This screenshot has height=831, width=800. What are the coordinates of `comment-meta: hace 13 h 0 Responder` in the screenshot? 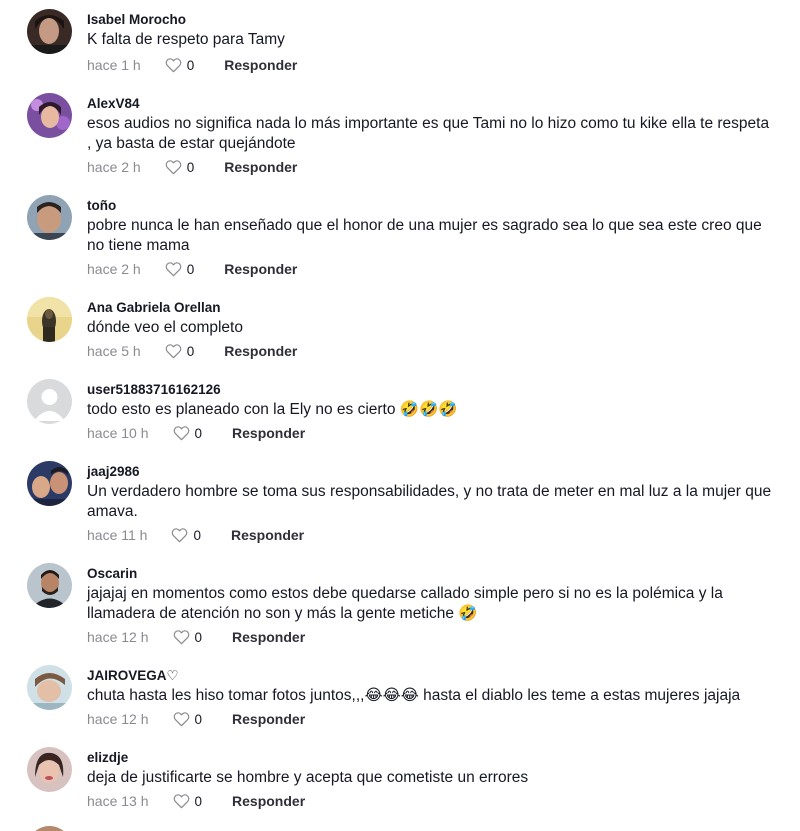 It's located at (196, 801).